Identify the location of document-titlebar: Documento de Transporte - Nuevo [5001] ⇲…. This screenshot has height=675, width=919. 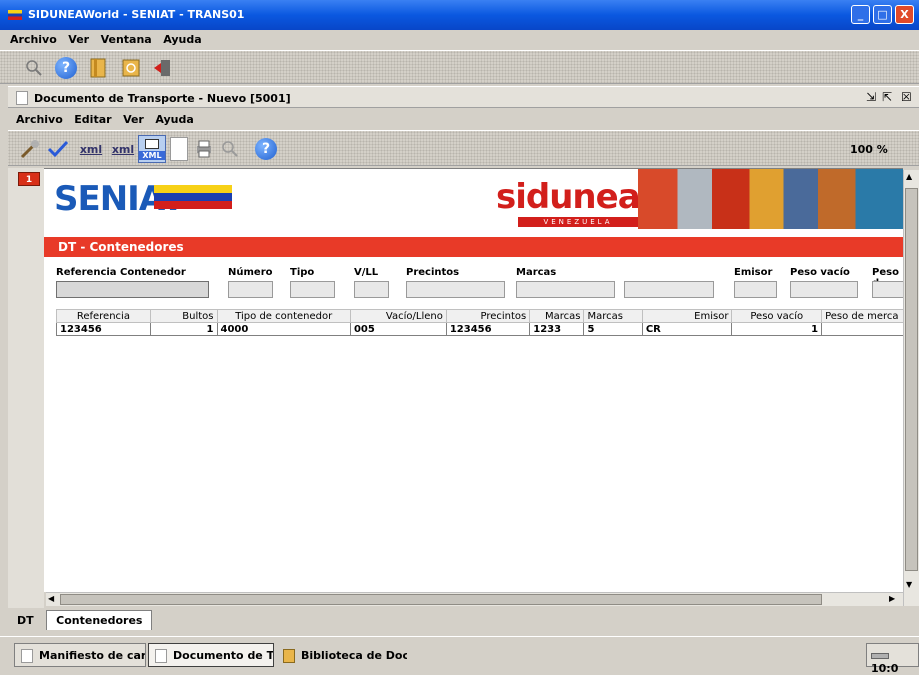
(463, 97).